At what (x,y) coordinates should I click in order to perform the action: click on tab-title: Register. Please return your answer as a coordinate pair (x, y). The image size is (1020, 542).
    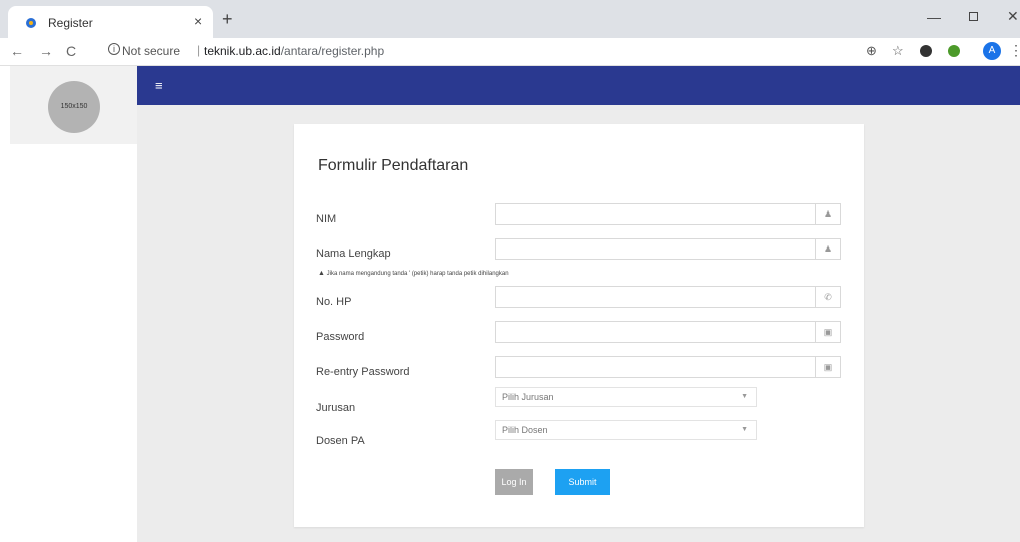
    Looking at the image, I should click on (70, 23).